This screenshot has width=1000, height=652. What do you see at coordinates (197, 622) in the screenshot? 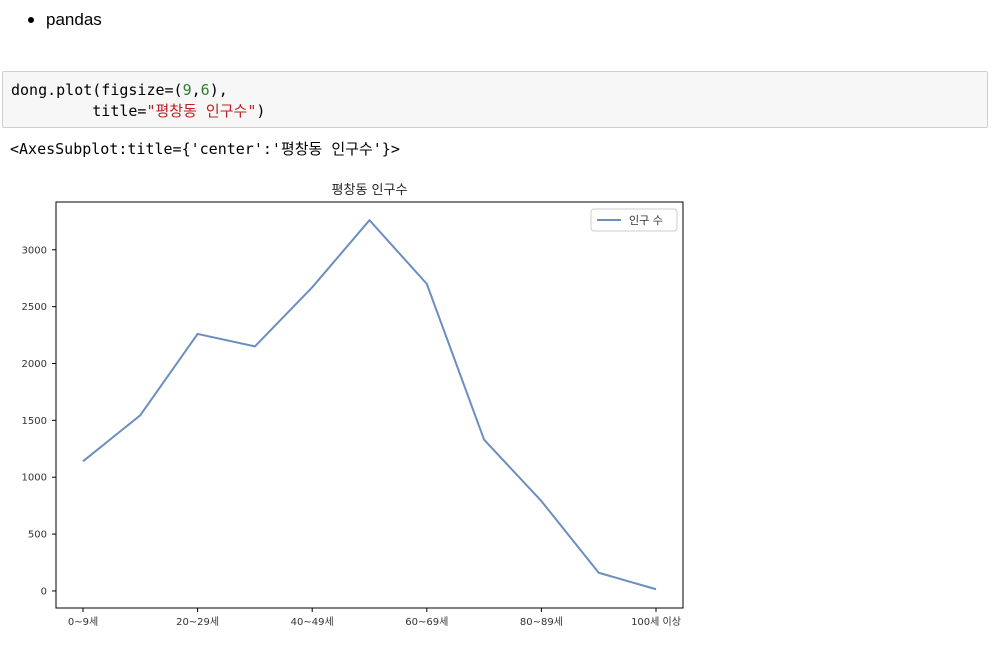
I see `x-tick-label: 20~29세` at bounding box center [197, 622].